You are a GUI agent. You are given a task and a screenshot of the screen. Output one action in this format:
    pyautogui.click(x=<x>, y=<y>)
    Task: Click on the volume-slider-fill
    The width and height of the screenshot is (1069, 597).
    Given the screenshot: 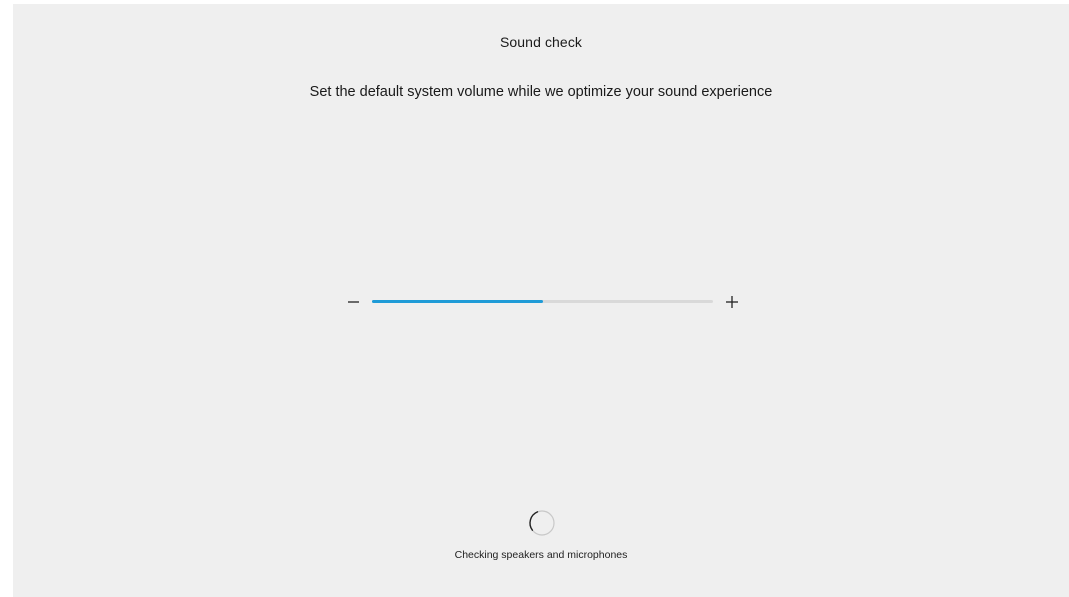 What is the action you would take?
    pyautogui.click(x=457, y=301)
    